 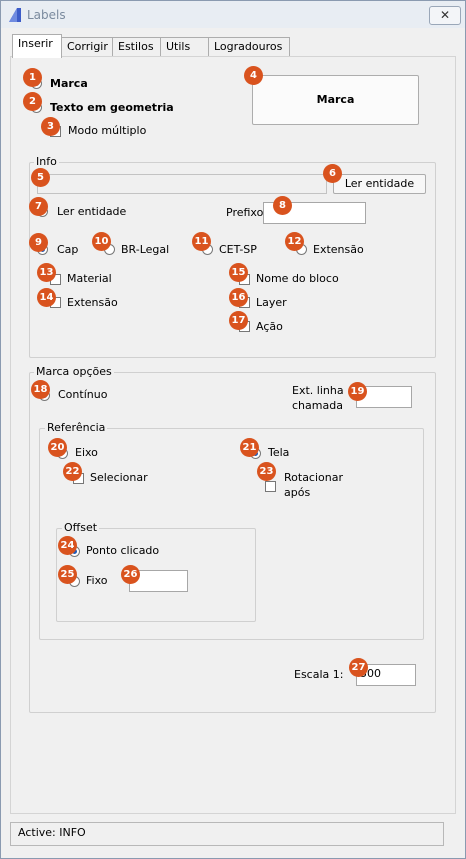 I want to click on annotation-badge: 10, so click(x=101, y=241).